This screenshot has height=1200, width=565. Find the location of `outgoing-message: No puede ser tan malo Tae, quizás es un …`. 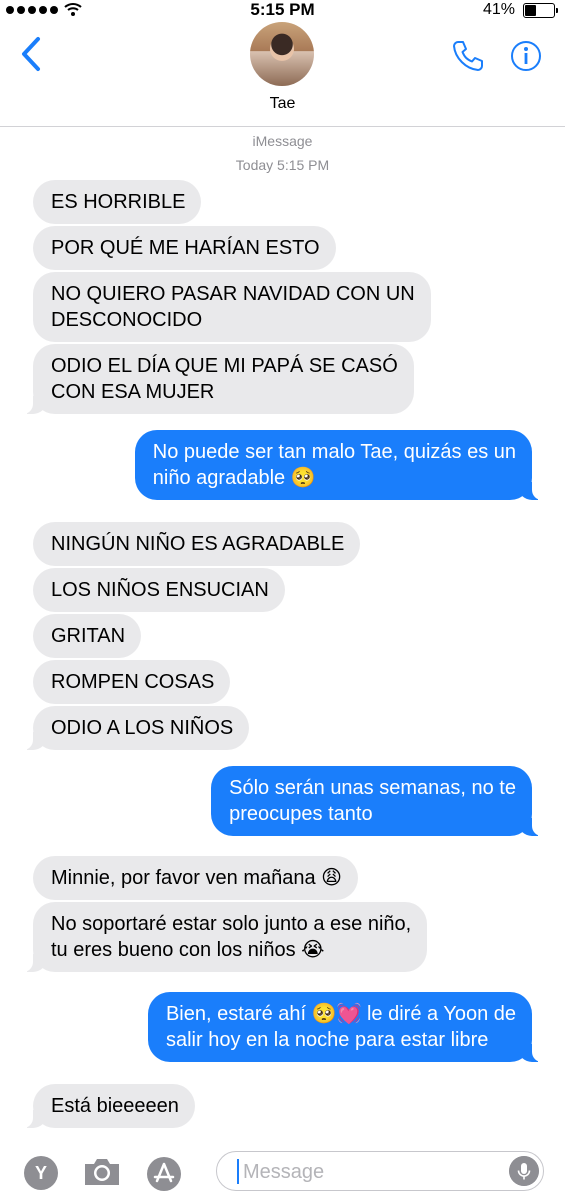

outgoing-message: No puede ser tan malo Tae, quizás es un … is located at coordinates (338, 465).